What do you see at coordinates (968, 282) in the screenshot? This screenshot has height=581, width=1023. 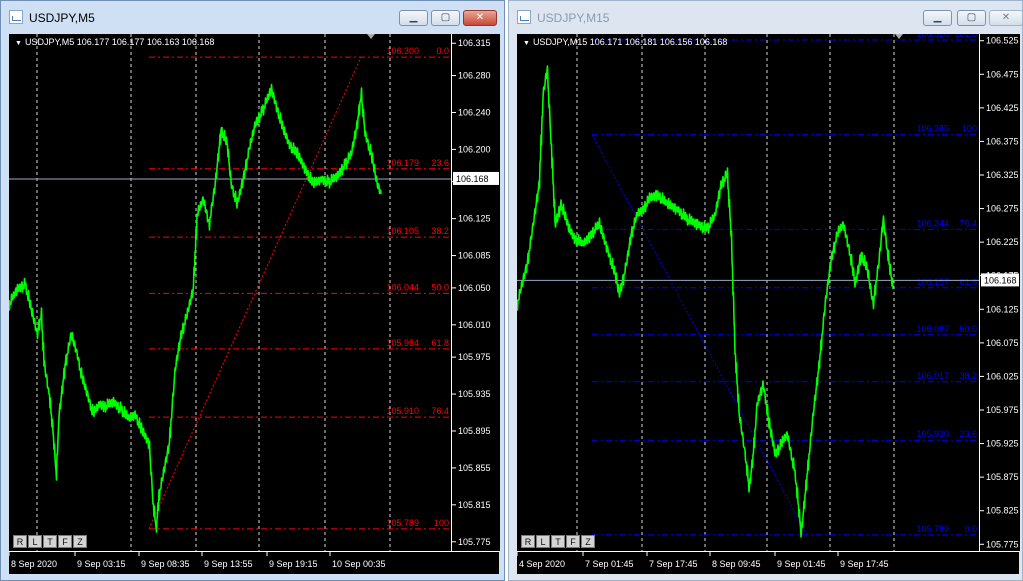 I see `fib-ratio-label: 61.8` at bounding box center [968, 282].